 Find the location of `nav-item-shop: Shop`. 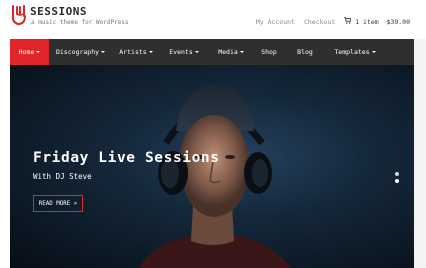

nav-item-shop: Shop is located at coordinates (269, 52).